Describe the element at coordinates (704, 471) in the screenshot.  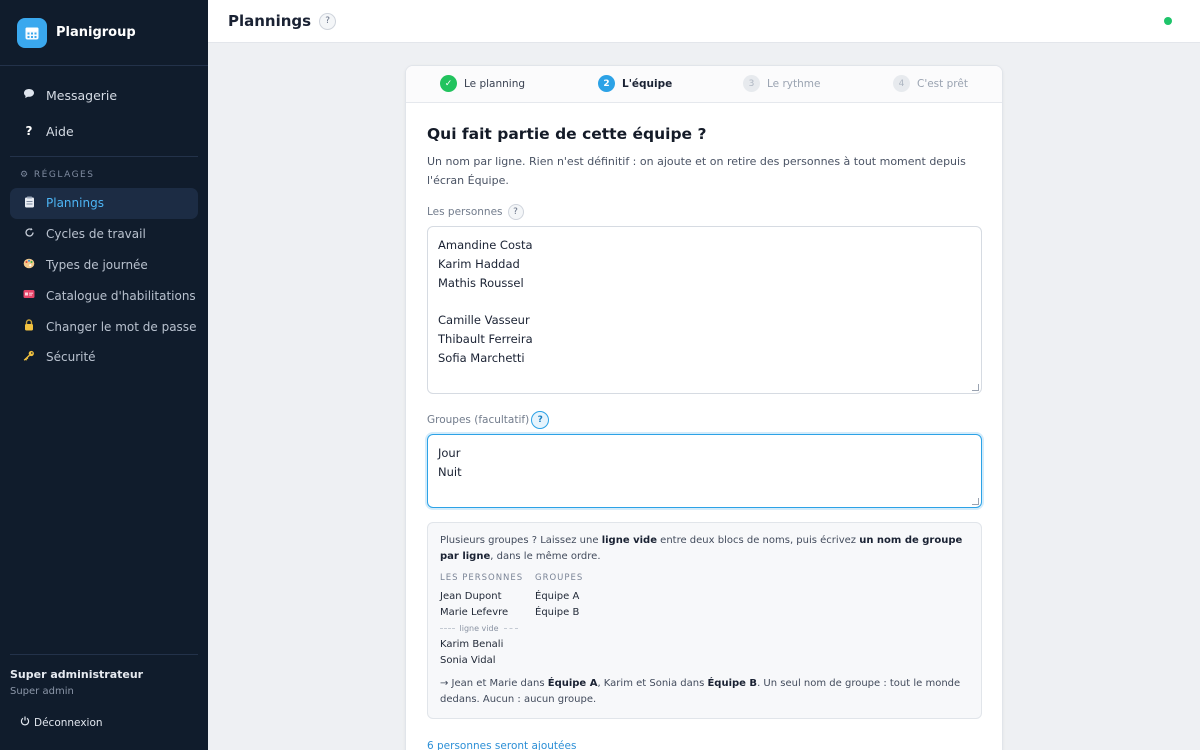
I see `groups-textarea: Jour Nuit` at that location.